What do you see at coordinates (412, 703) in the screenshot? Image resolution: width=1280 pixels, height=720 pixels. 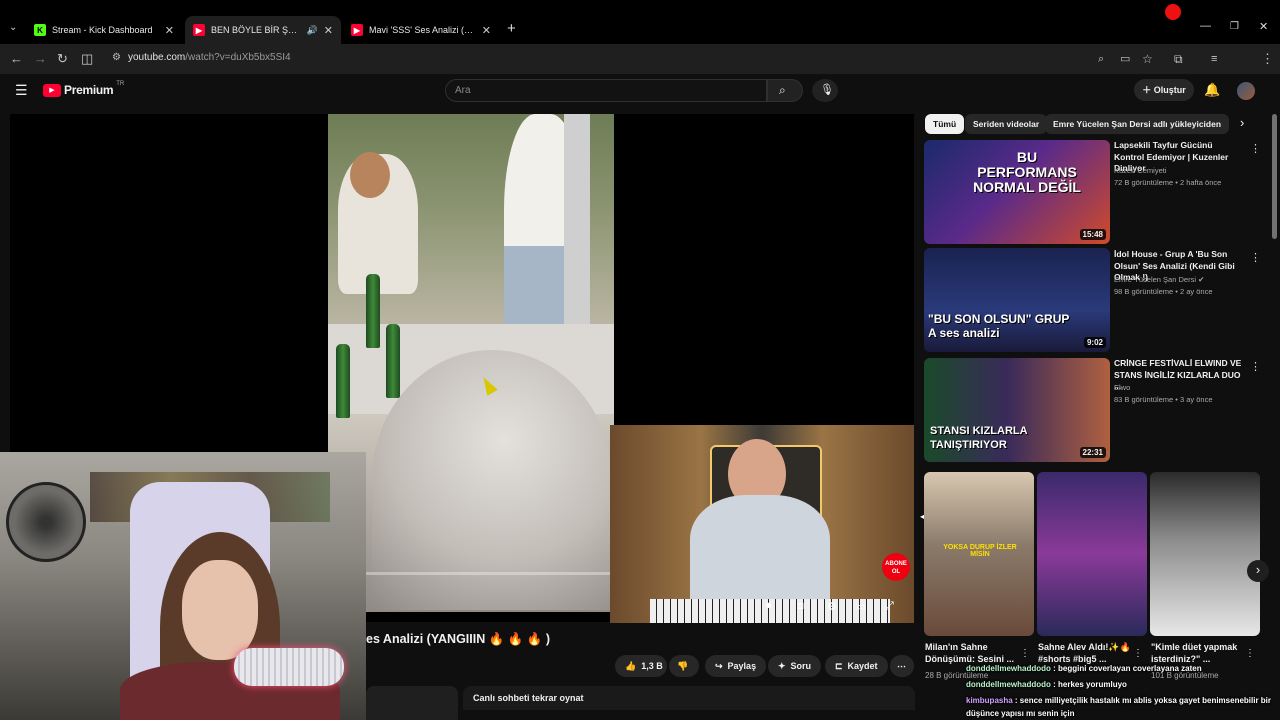 I see `description-box` at bounding box center [412, 703].